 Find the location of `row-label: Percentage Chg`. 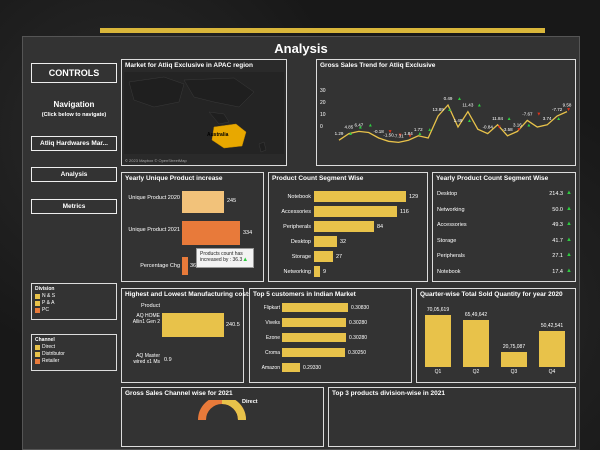

row-label: Percentage Chg is located at coordinates (160, 266).